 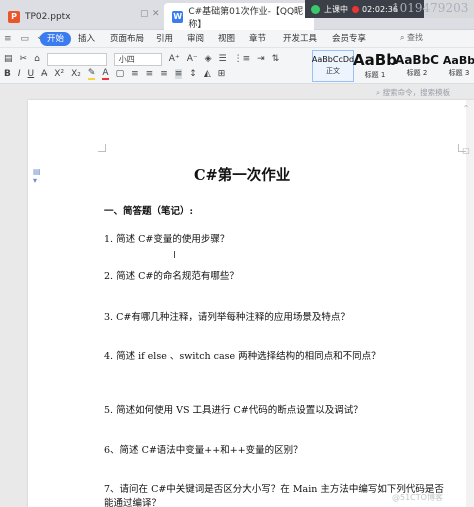 I want to click on presentation-icon: P, so click(x=14, y=16).